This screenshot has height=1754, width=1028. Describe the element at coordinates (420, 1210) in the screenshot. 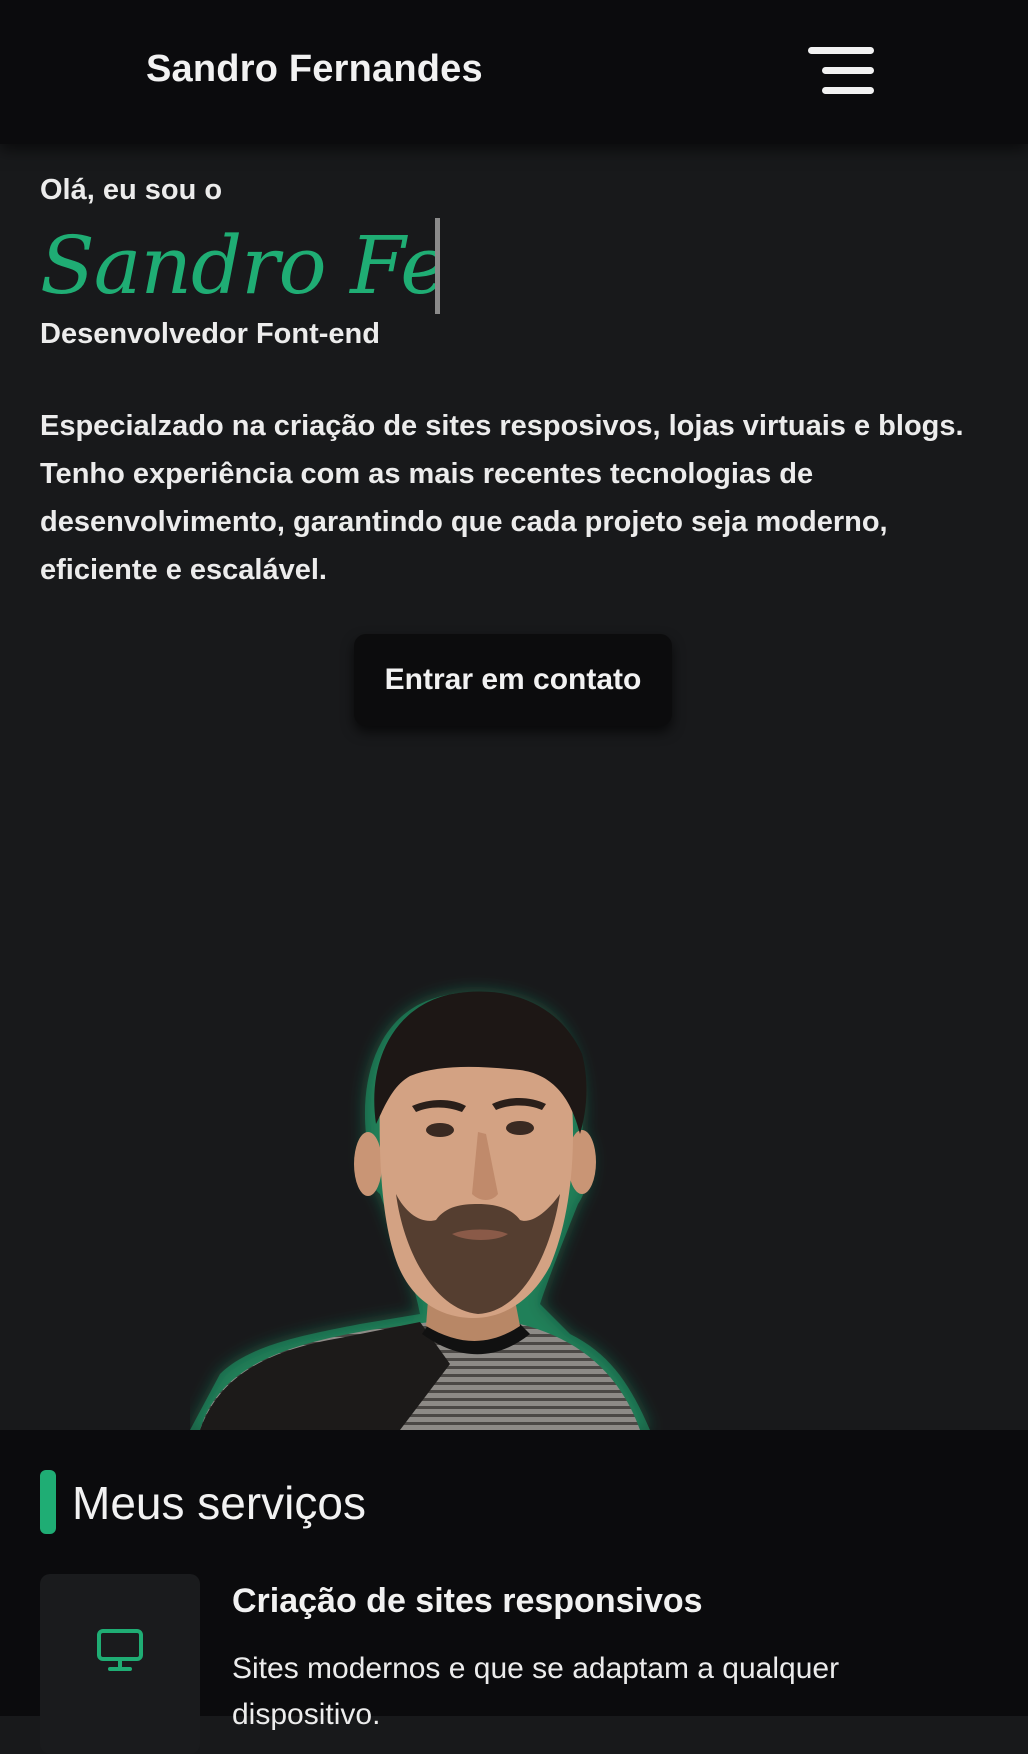

I see `profile-photo` at that location.